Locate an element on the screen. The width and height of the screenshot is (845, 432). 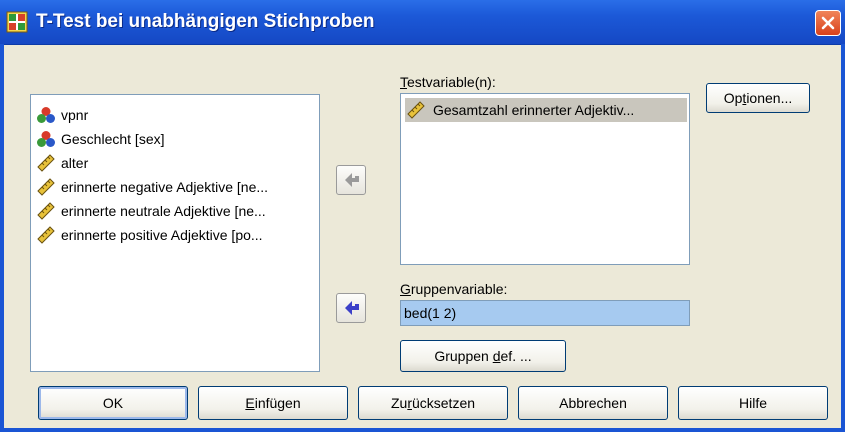
grouping-variable-field: bed(1 2) is located at coordinates (545, 313).